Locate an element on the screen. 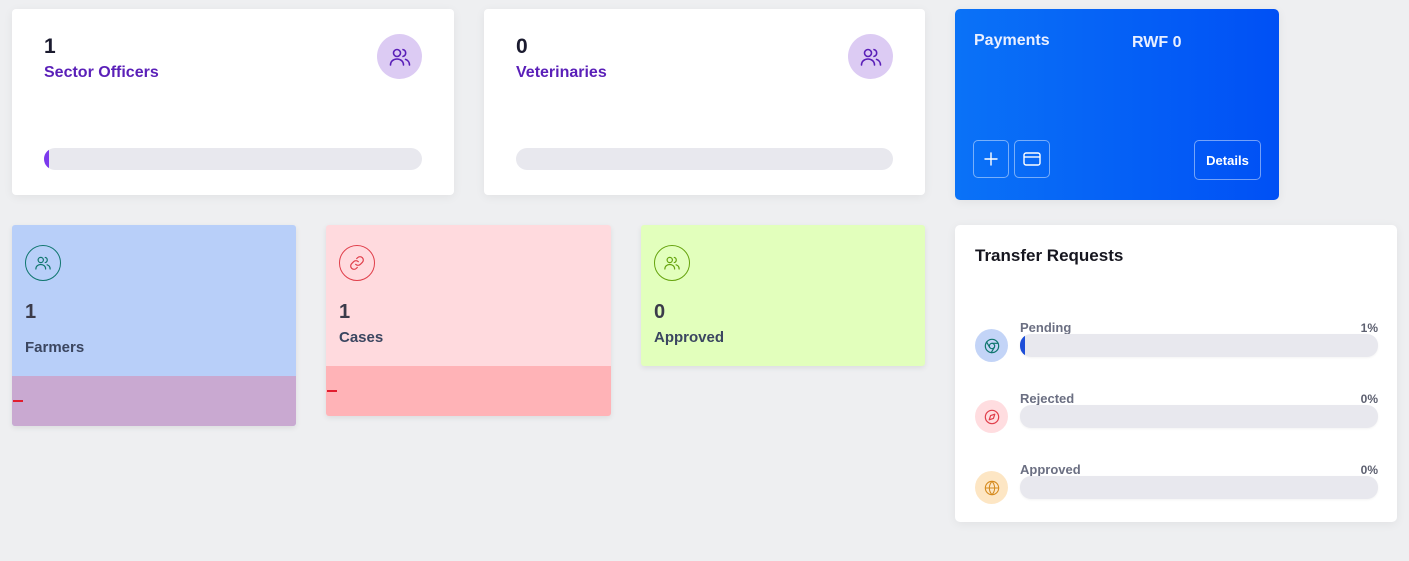 The height and width of the screenshot is (561, 1409). plus-icon is located at coordinates (991, 159).